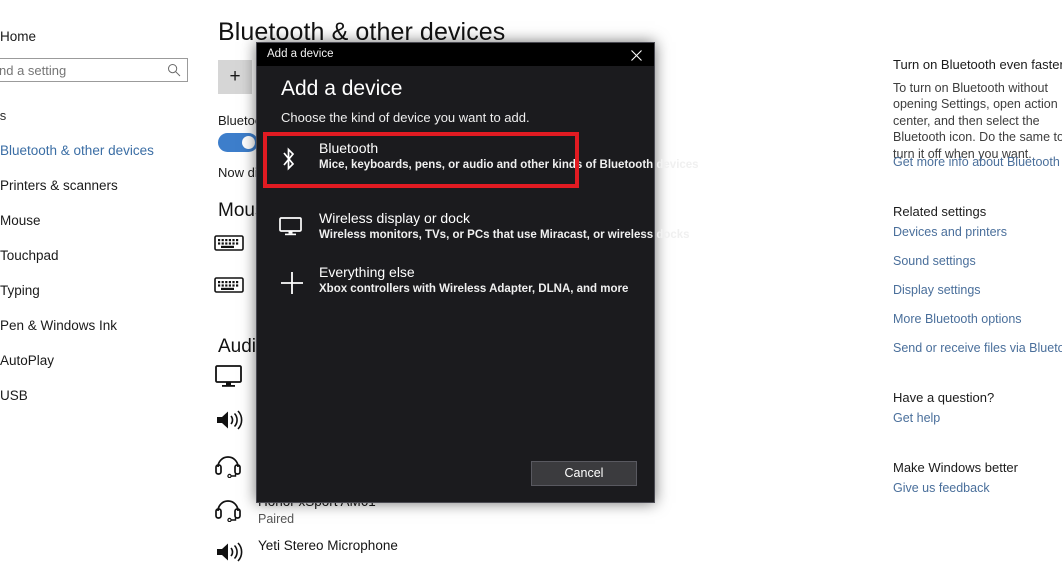 The height and width of the screenshot is (584, 1062). What do you see at coordinates (20, 220) in the screenshot?
I see `sidebar-item-label: Mouse` at bounding box center [20, 220].